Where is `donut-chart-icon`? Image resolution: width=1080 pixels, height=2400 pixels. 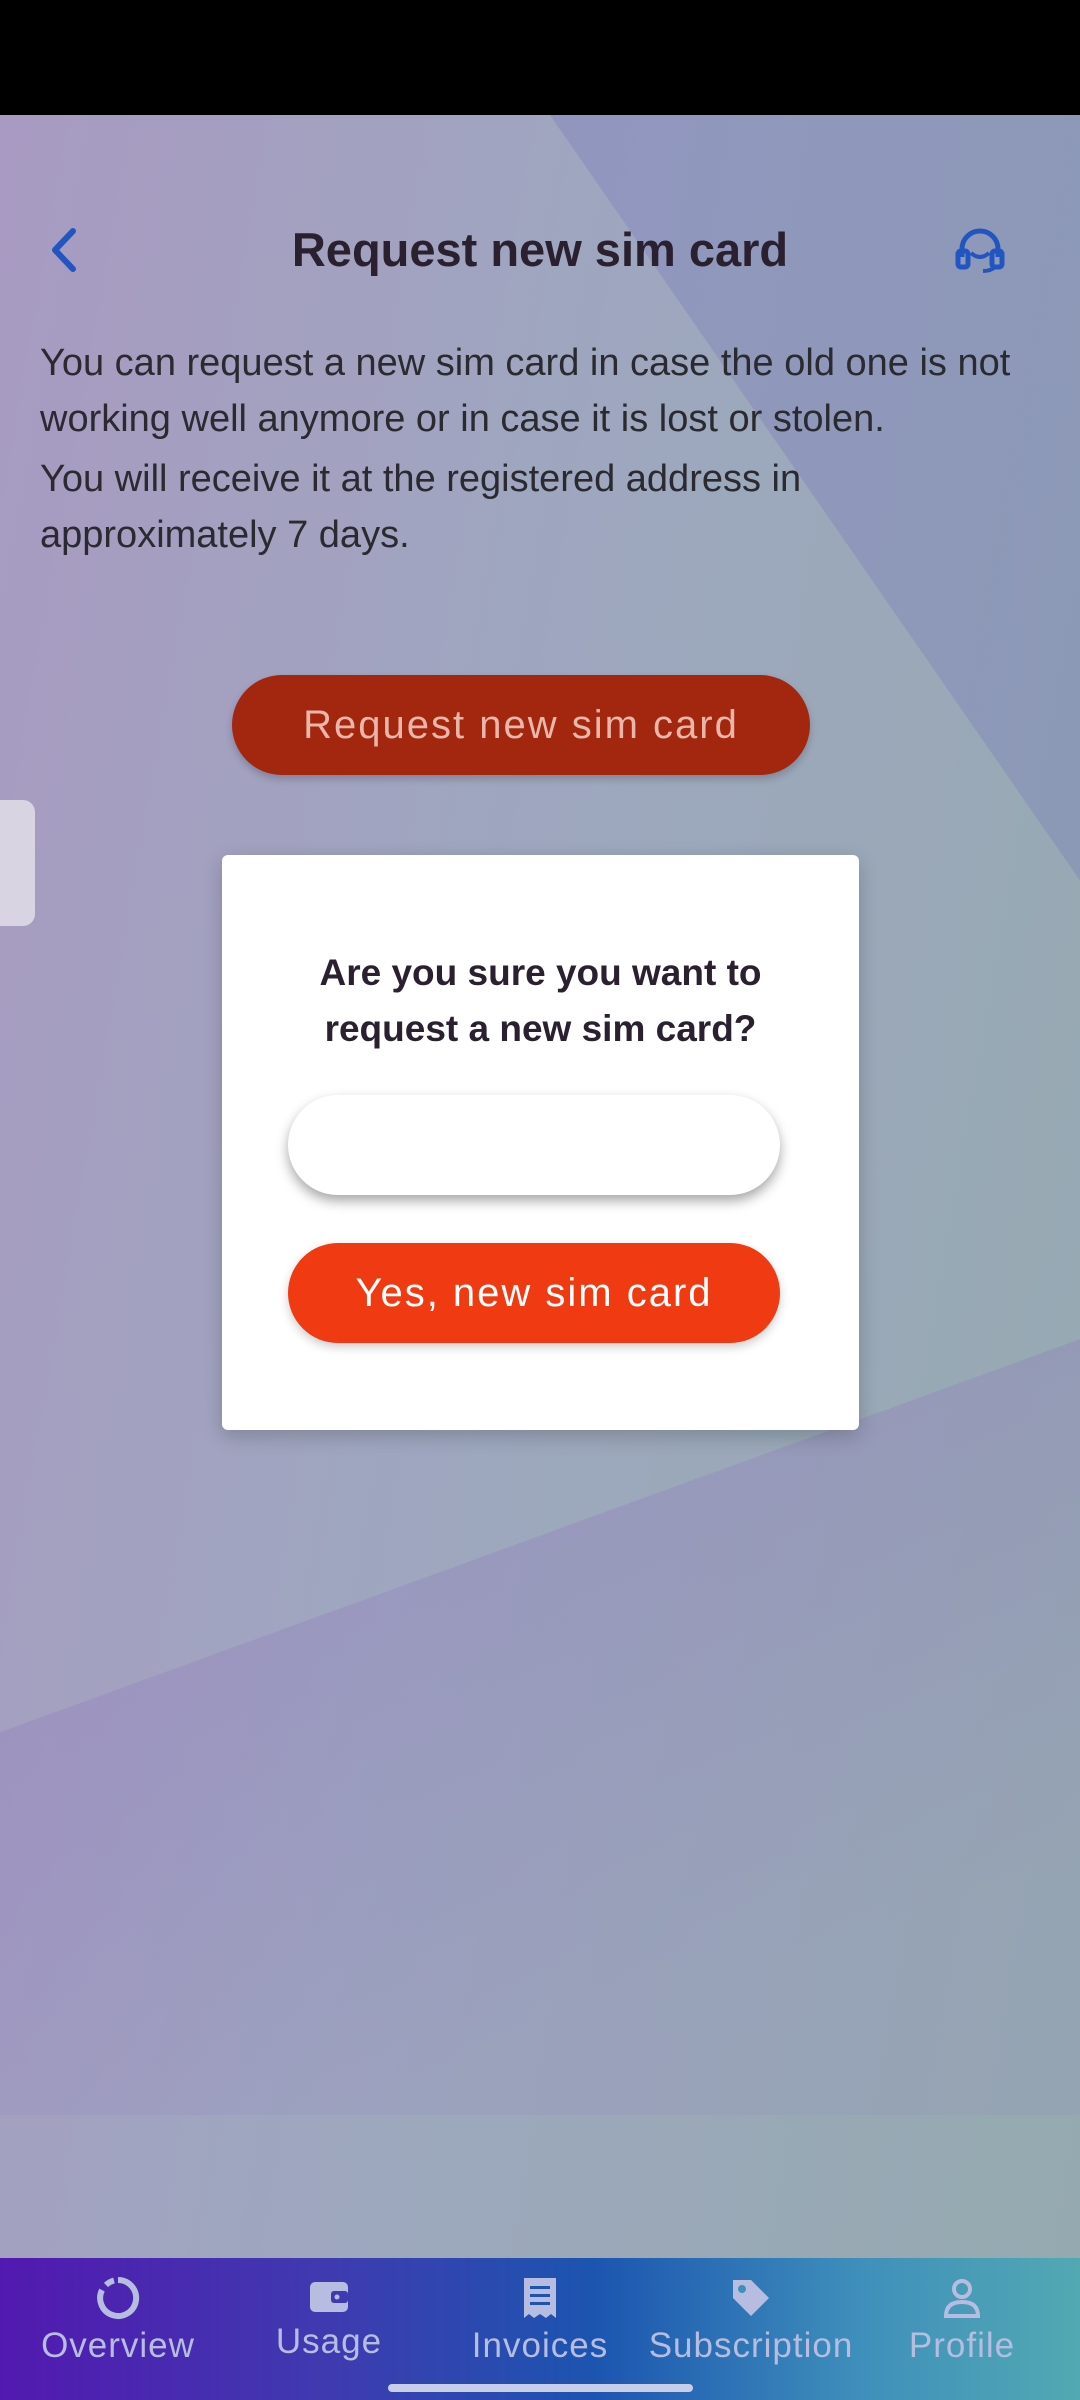
donut-chart-icon is located at coordinates (118, 2297).